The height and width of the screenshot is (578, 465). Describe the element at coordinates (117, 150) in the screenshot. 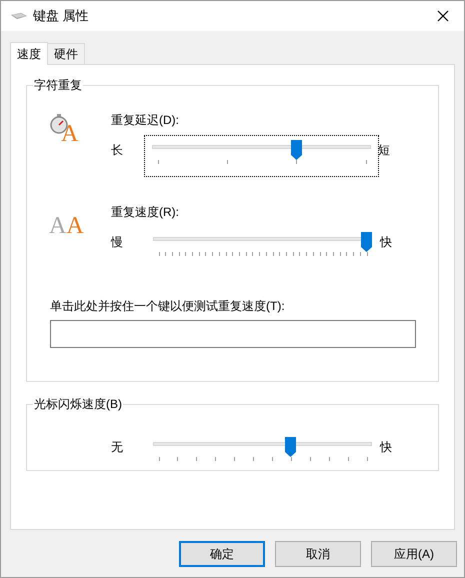

I see `slider-min-label: 长` at that location.